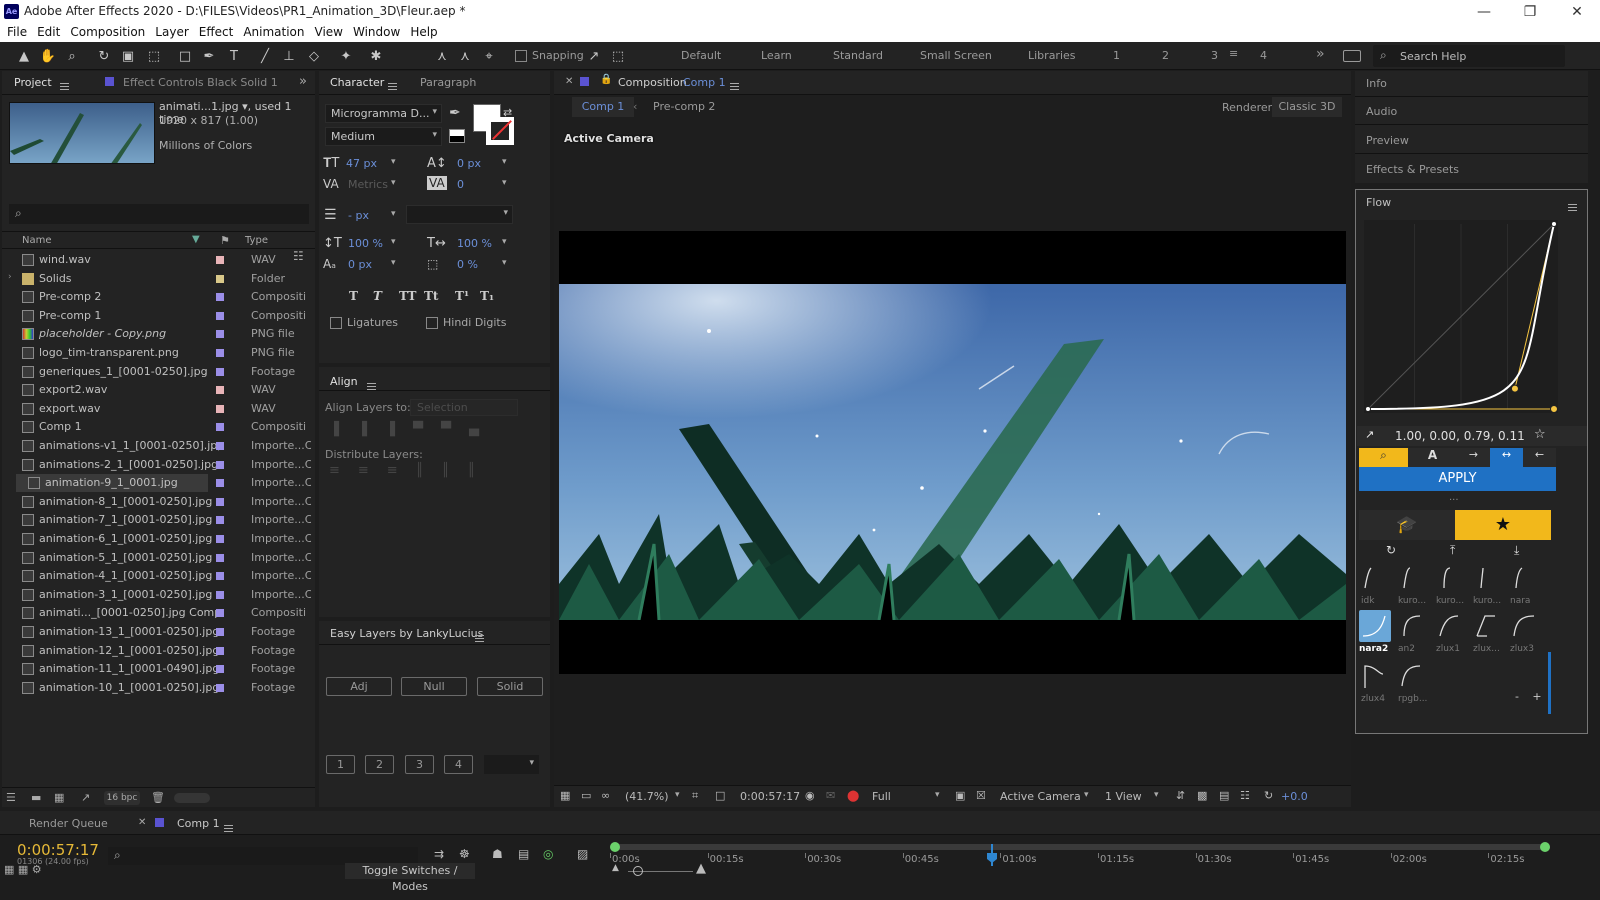 The image size is (1600, 900). Describe the element at coordinates (371, 385) in the screenshot. I see `align-menu-icon` at that location.